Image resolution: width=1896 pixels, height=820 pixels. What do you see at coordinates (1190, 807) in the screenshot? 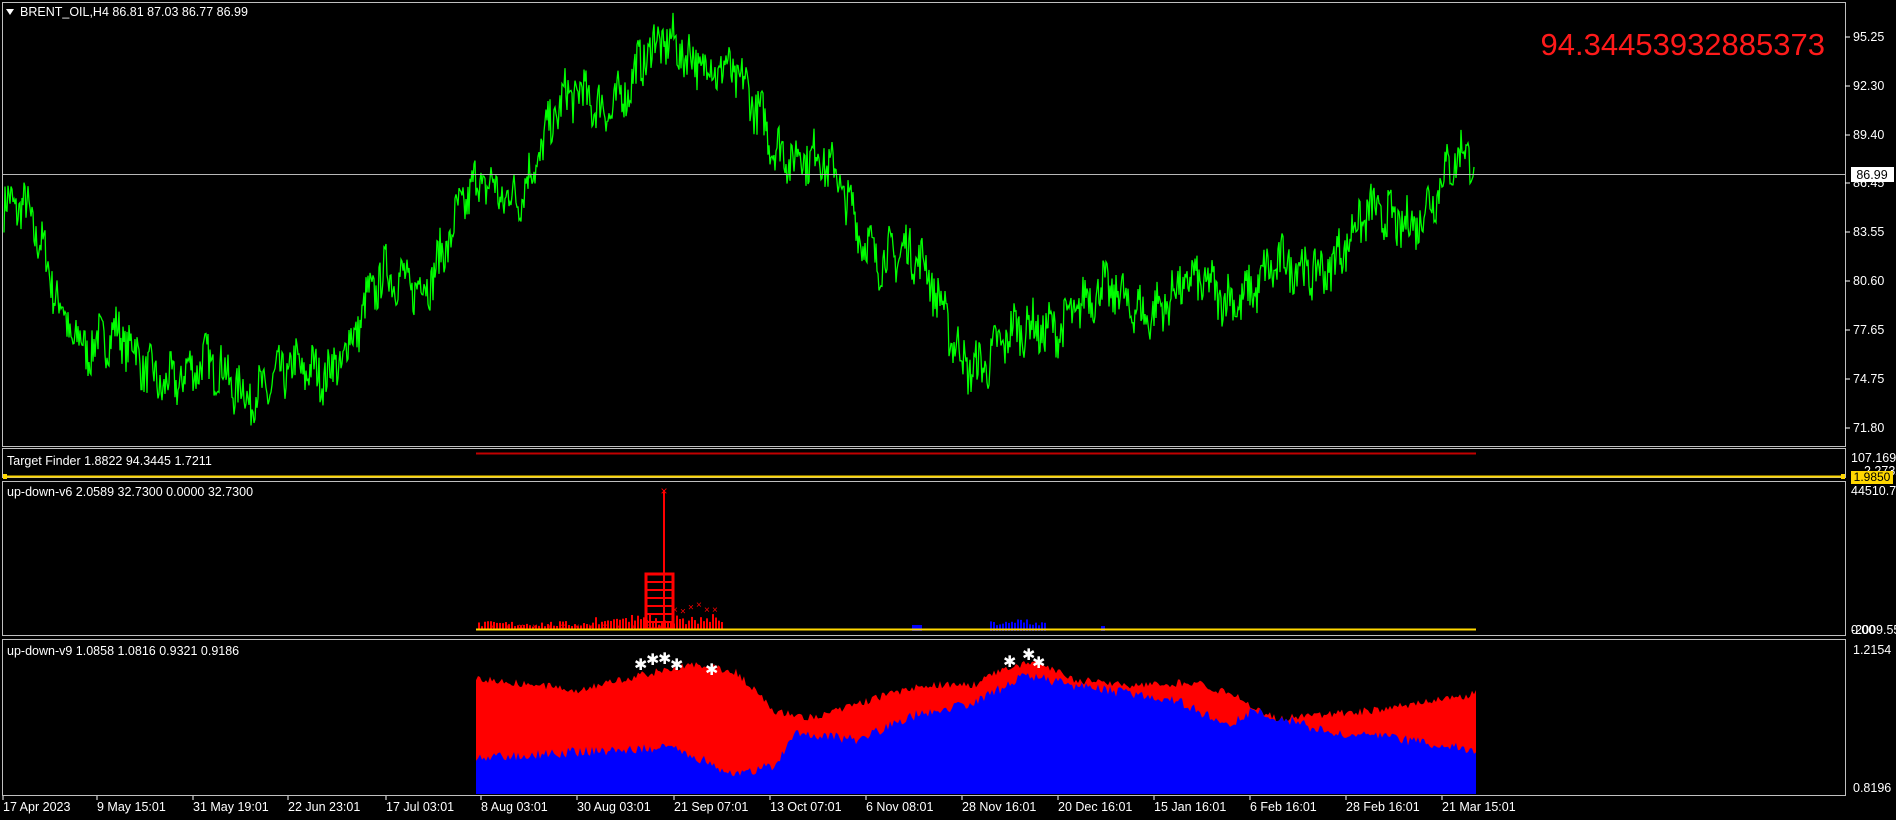
I see `time-tick: 15 Jan 16:01` at bounding box center [1190, 807].